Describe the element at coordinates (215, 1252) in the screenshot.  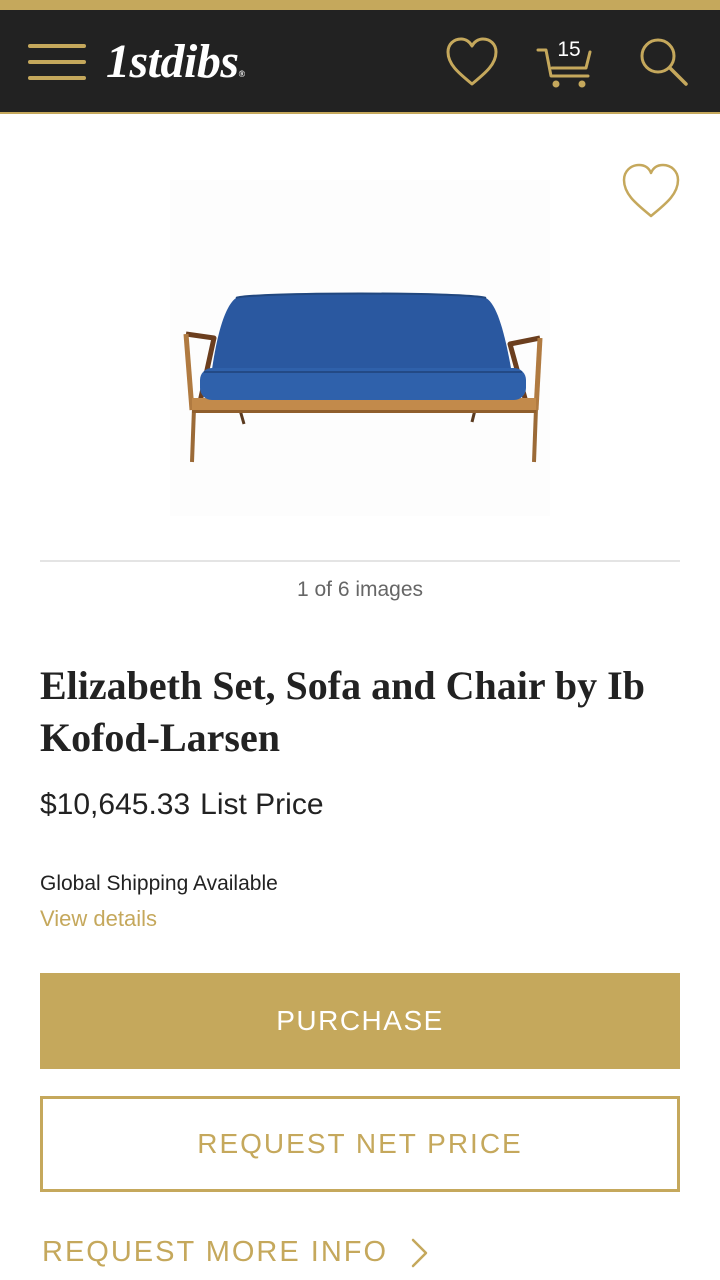
I see `request-more-info-label: REQUEST MORE INFO` at that location.